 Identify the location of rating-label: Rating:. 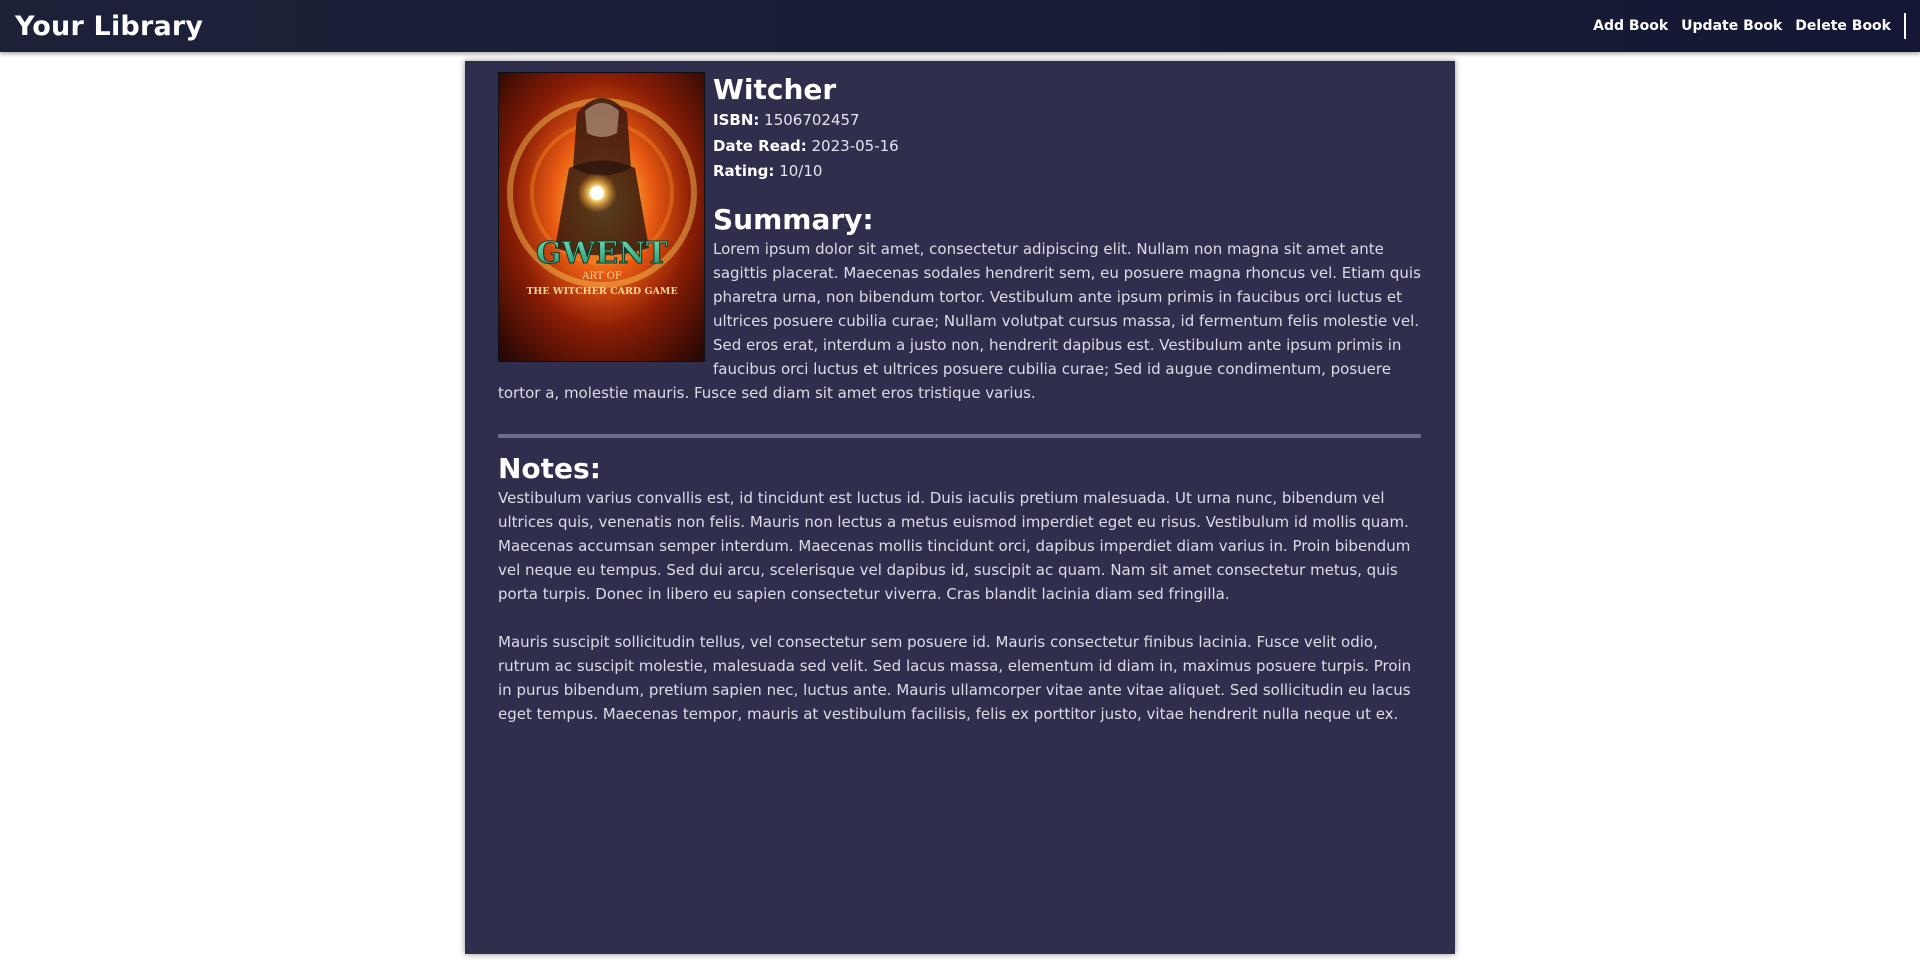
(744, 171).